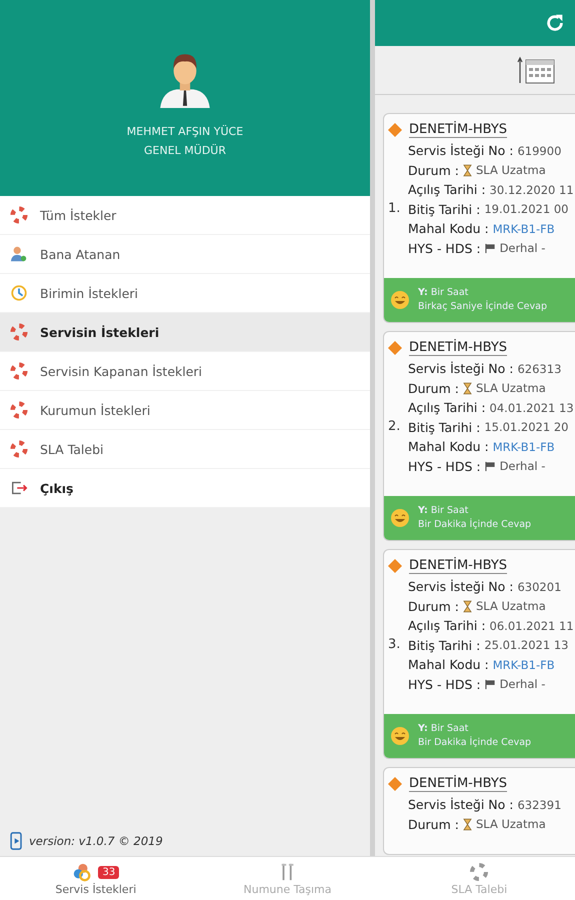 The image size is (575, 900). I want to click on test-tubes-icon, so click(287, 872).